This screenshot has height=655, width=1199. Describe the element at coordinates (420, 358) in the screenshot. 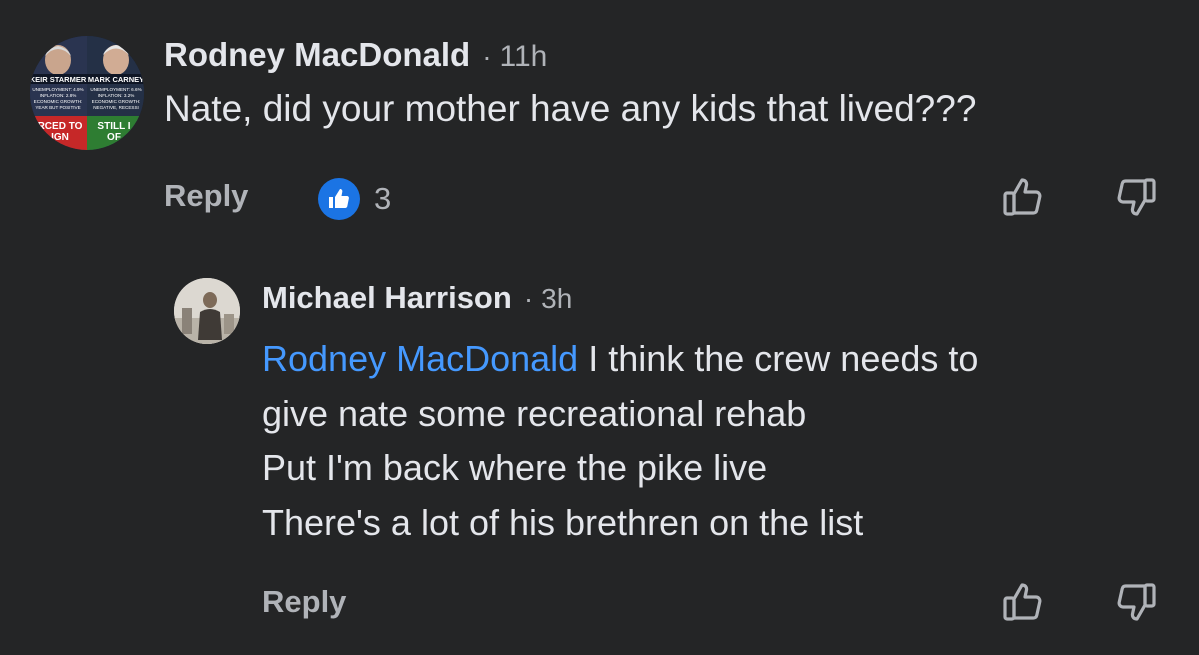

I see `mention-link: Rodney MacDonald` at that location.